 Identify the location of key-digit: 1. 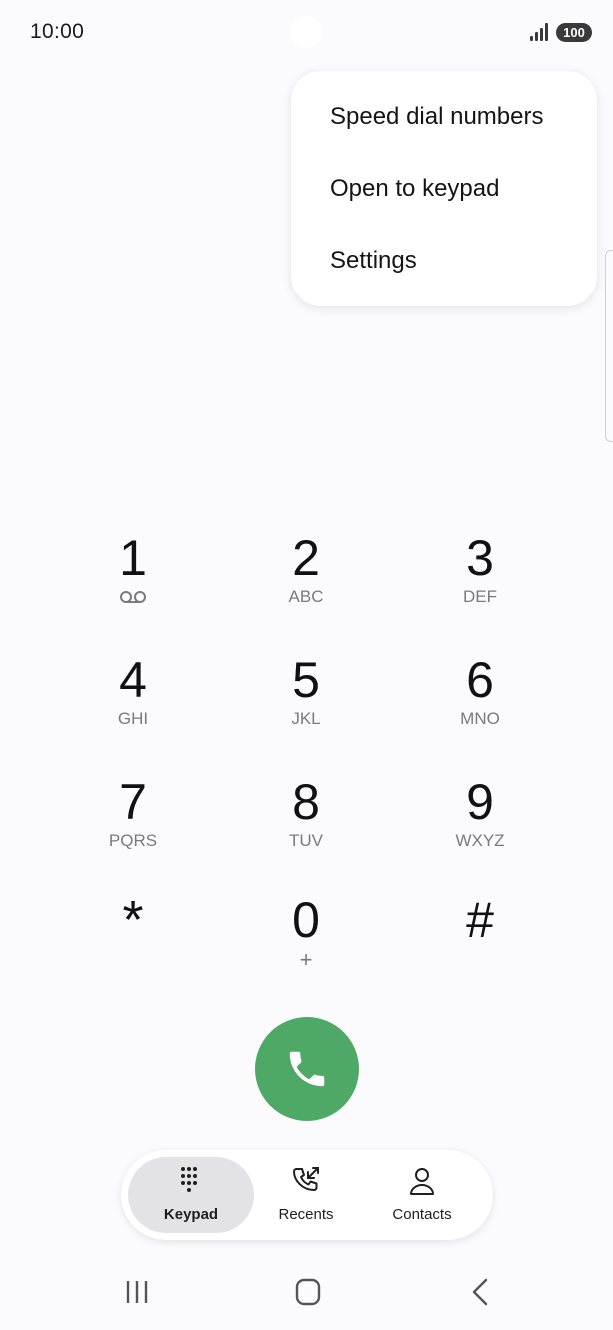
(133, 558).